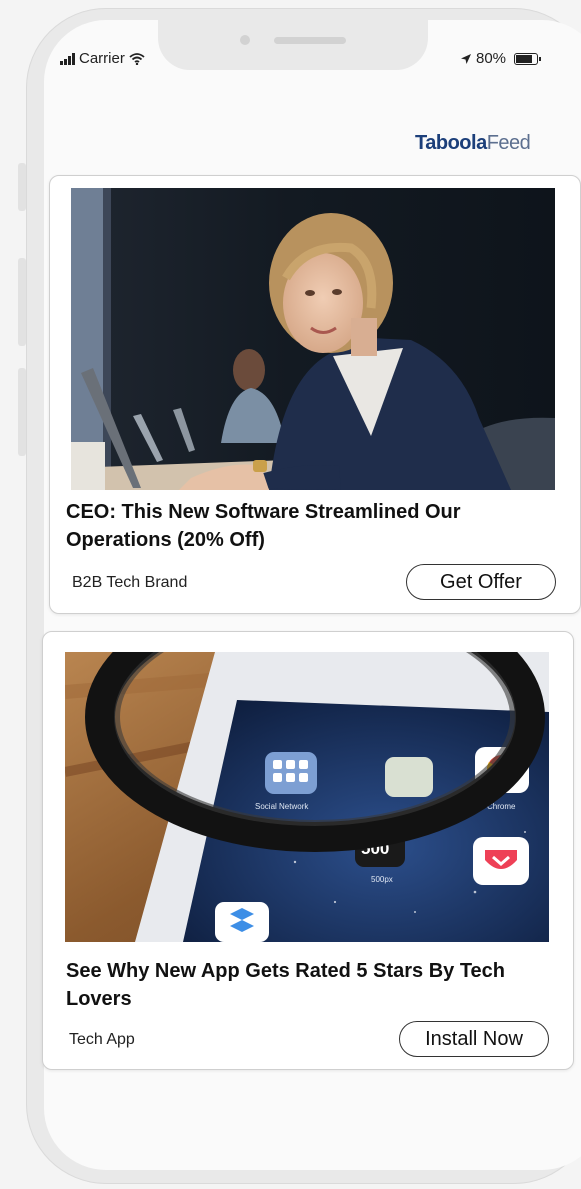 The image size is (581, 1189). Describe the element at coordinates (22, 187) in the screenshot. I see `mute-switch` at that location.